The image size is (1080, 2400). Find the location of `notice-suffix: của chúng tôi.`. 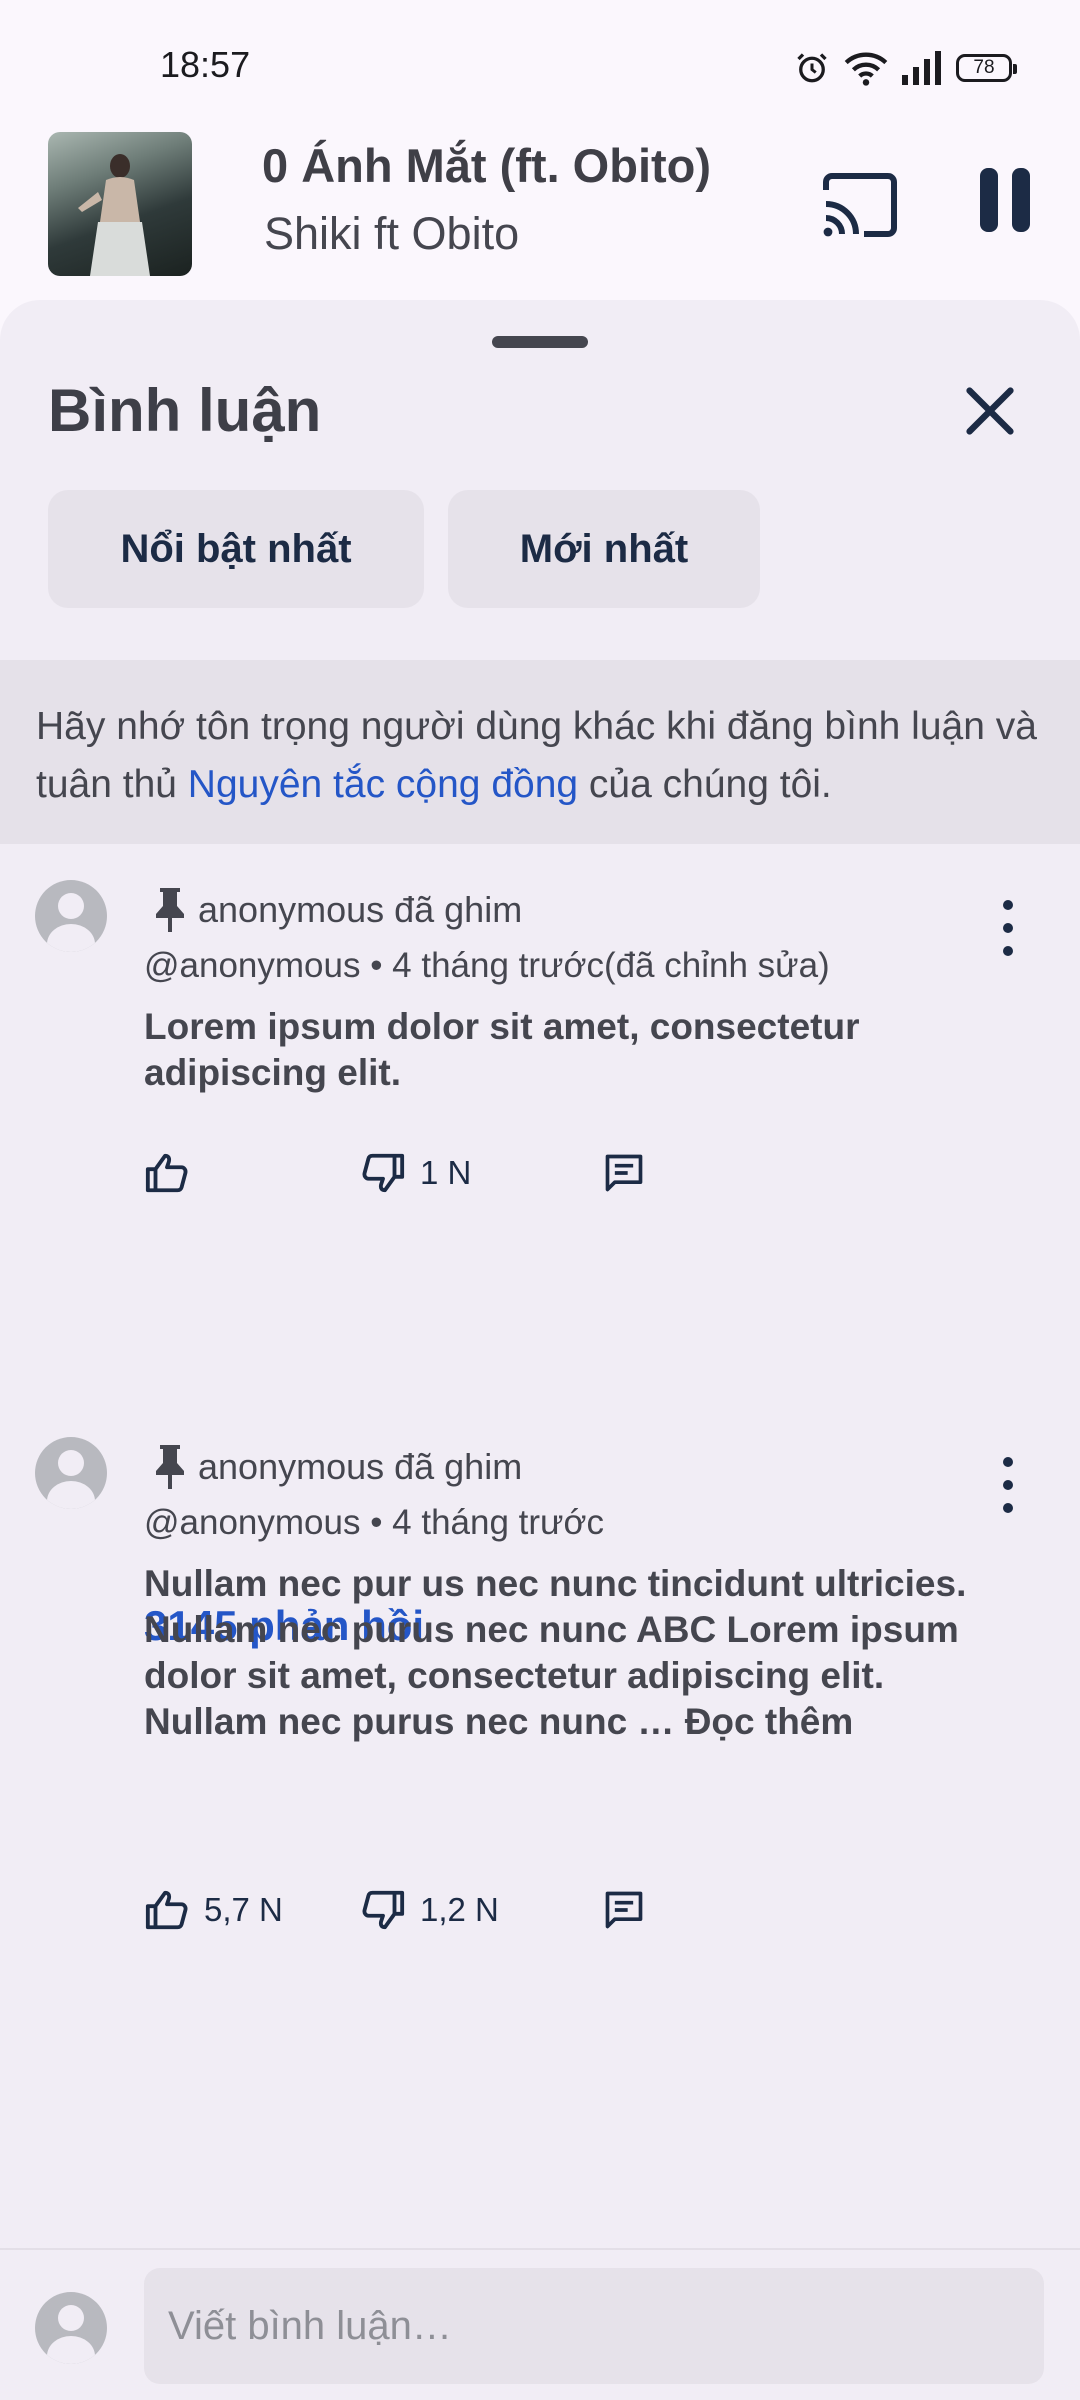

notice-suffix: của chúng tôi. is located at coordinates (705, 784).